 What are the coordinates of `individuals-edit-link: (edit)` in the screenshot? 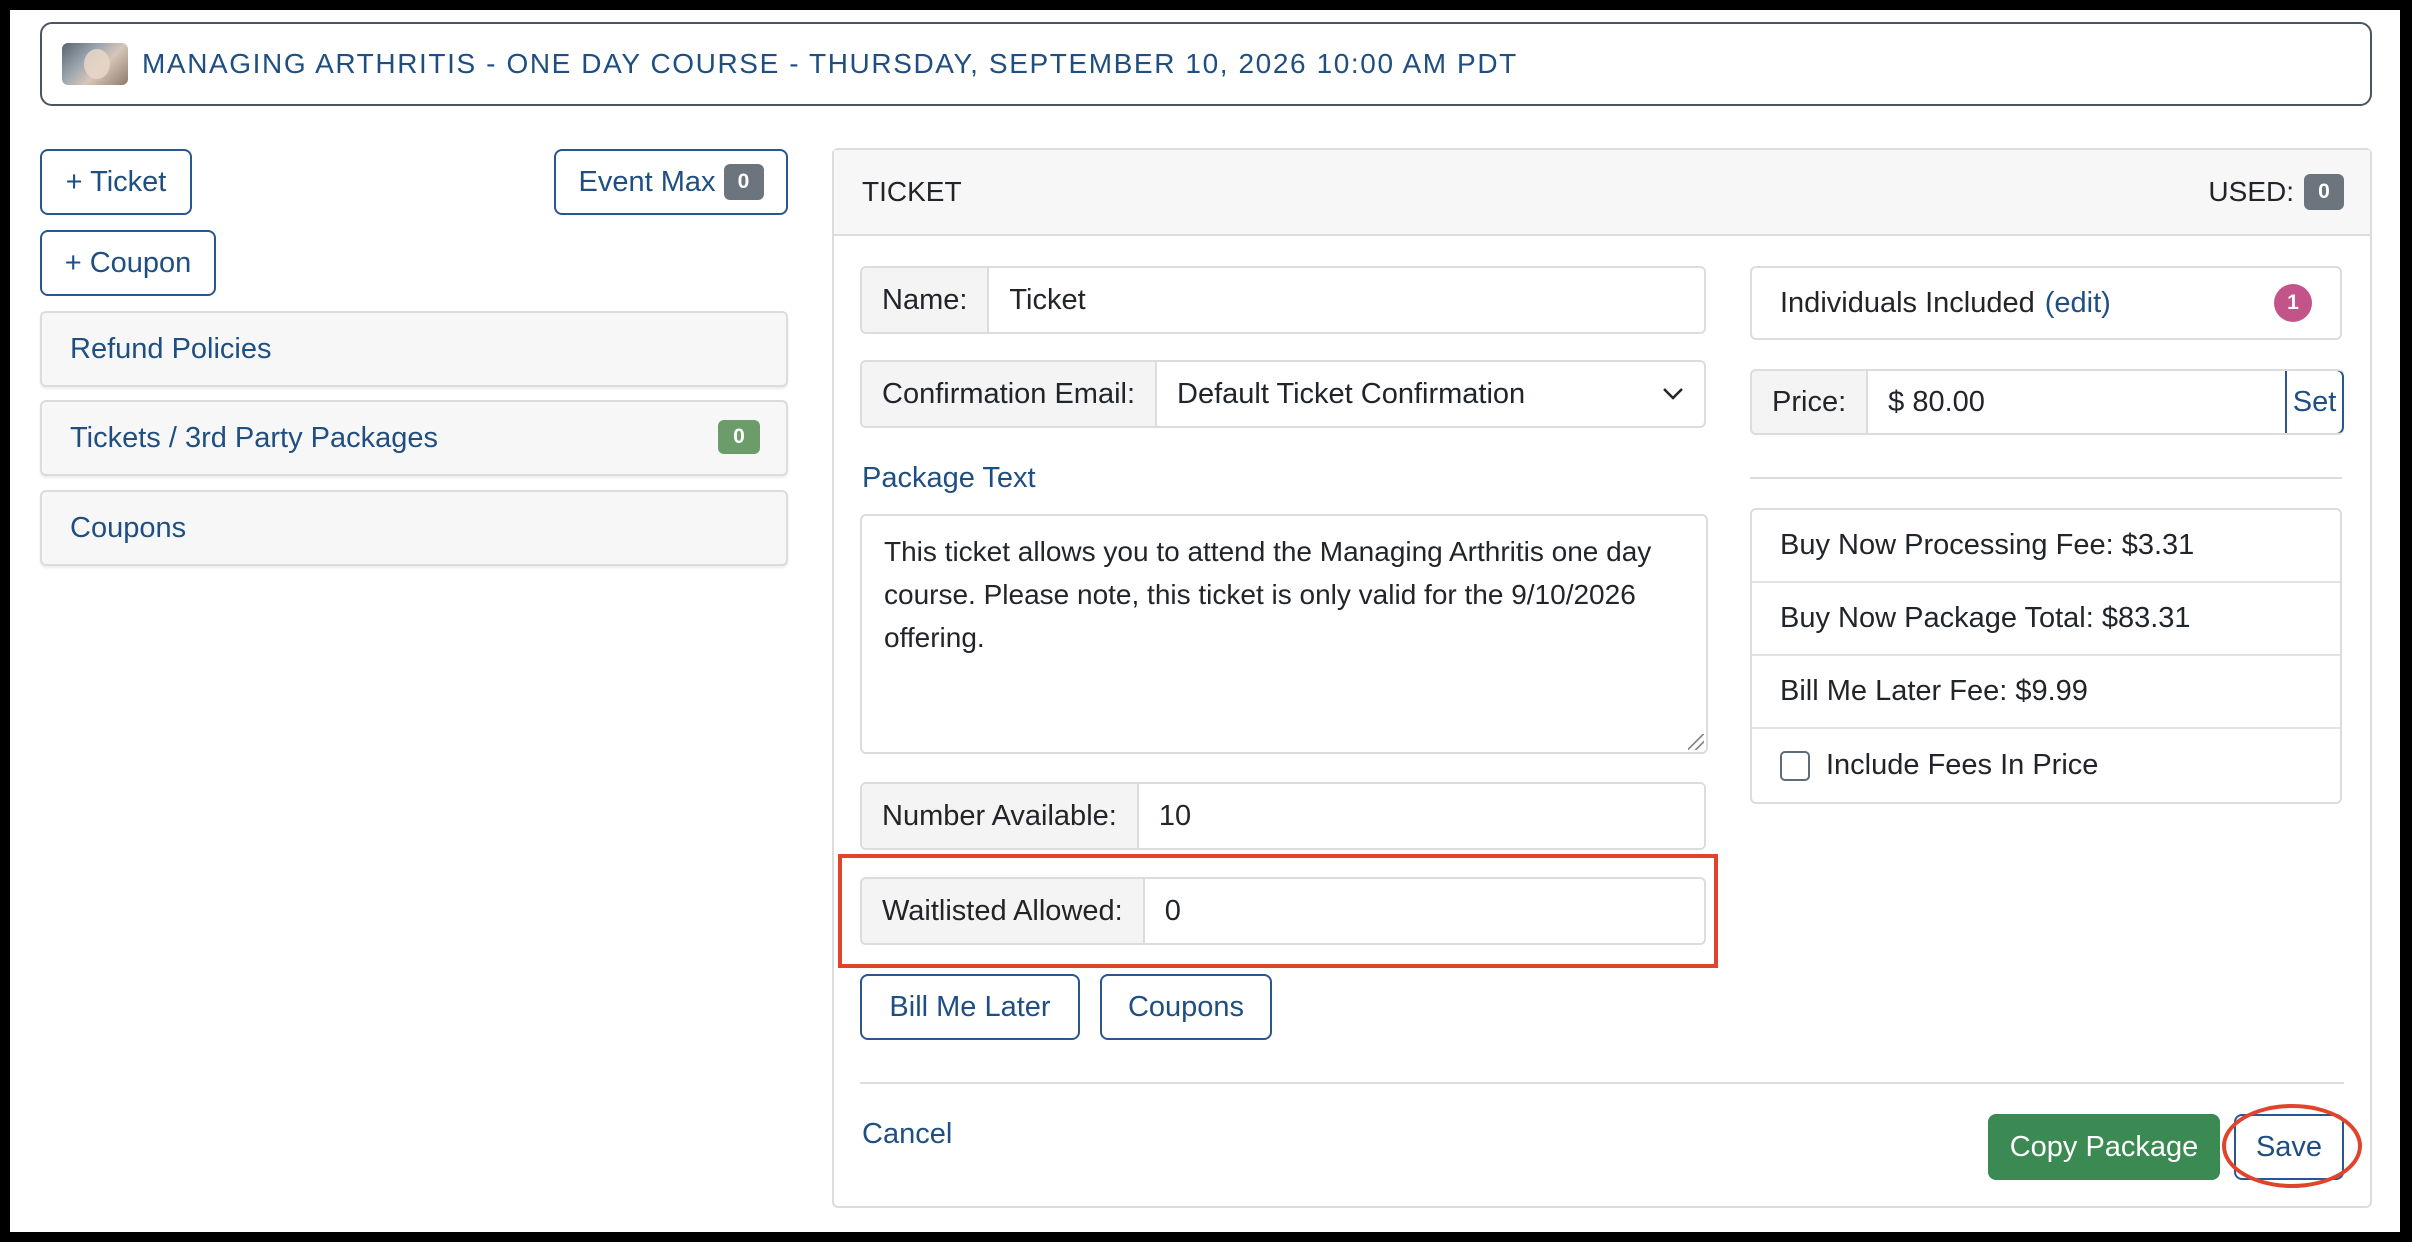 It's located at (2078, 303).